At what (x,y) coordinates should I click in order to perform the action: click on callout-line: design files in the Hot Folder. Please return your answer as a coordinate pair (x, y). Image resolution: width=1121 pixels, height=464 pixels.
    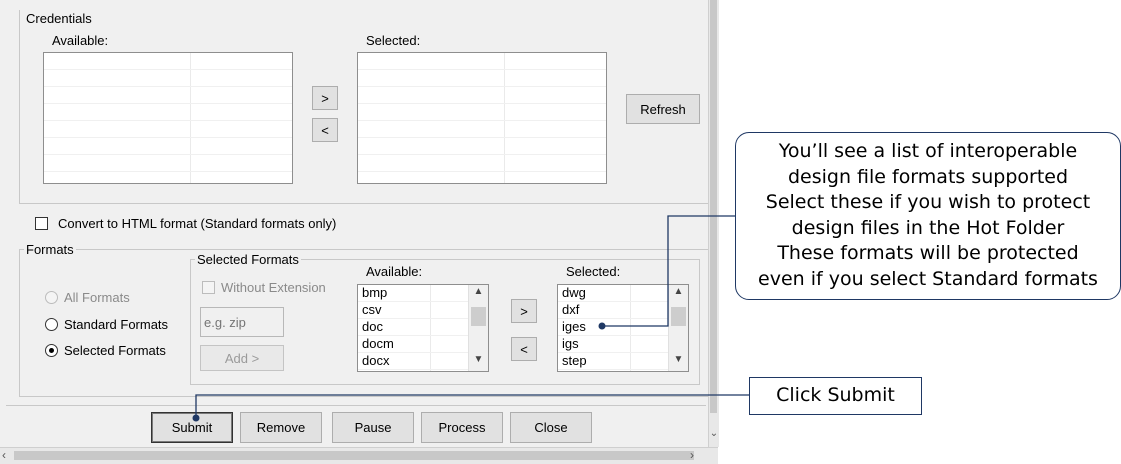
    Looking at the image, I should click on (928, 227).